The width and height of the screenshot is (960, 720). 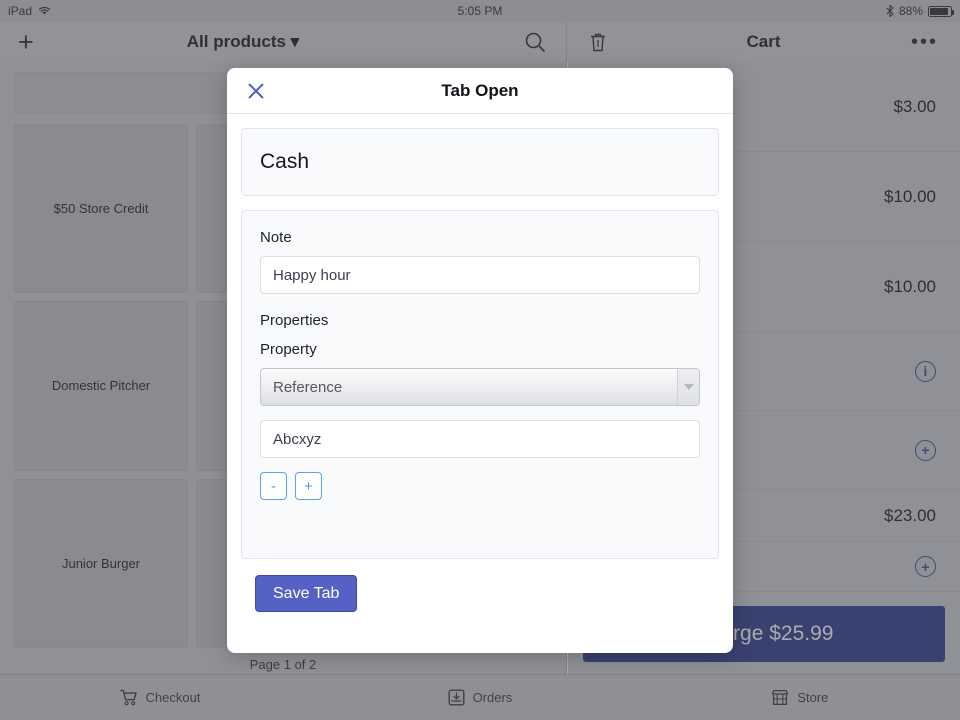 I want to click on tab-store-label: Store, so click(x=813, y=697).